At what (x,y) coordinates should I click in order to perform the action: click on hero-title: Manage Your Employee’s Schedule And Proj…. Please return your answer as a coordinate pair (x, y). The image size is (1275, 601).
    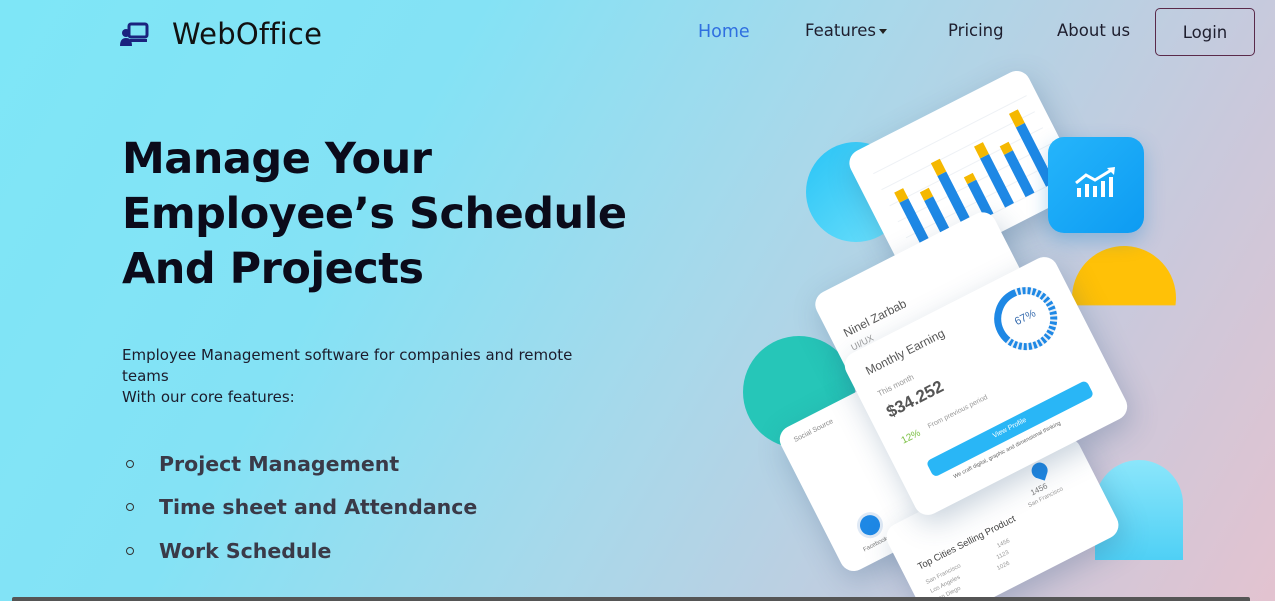
    Looking at the image, I should click on (382, 214).